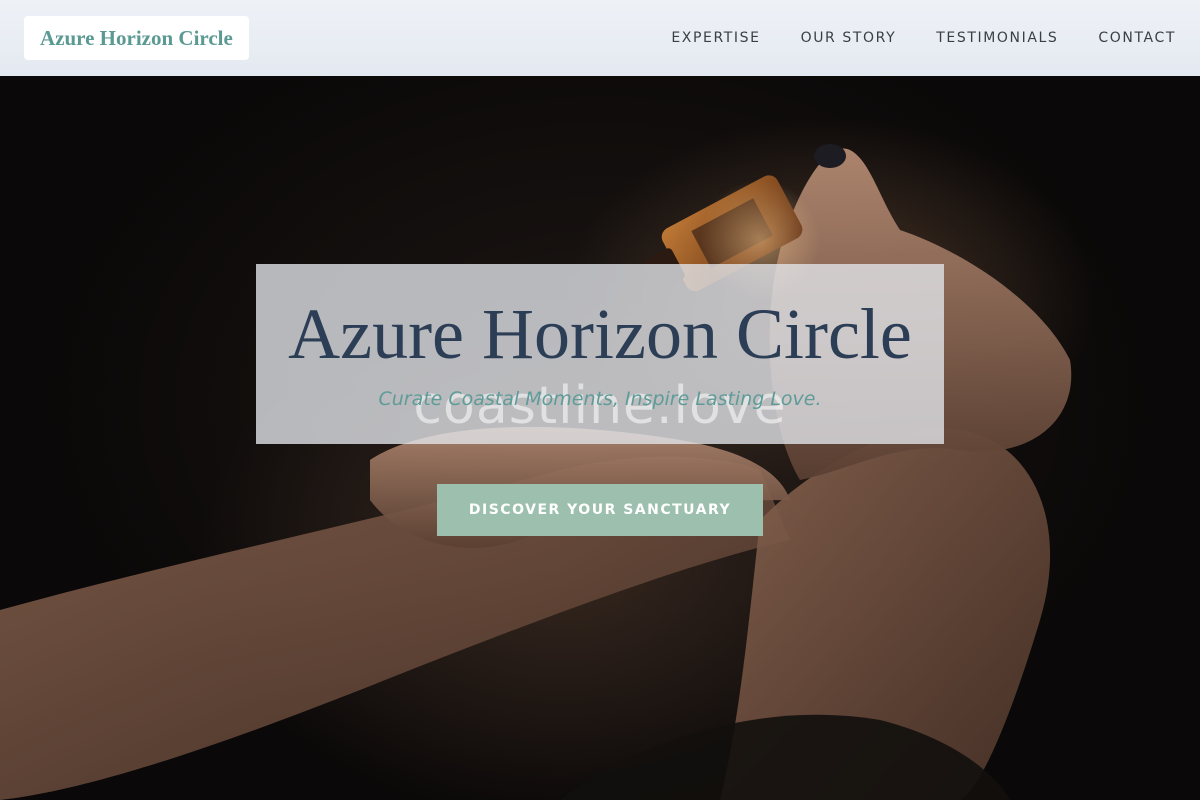 Image resolution: width=1200 pixels, height=800 pixels. I want to click on main-nav: EXPERTISE OUR STORY TESTIMONIALS CONTACT, so click(923, 38).